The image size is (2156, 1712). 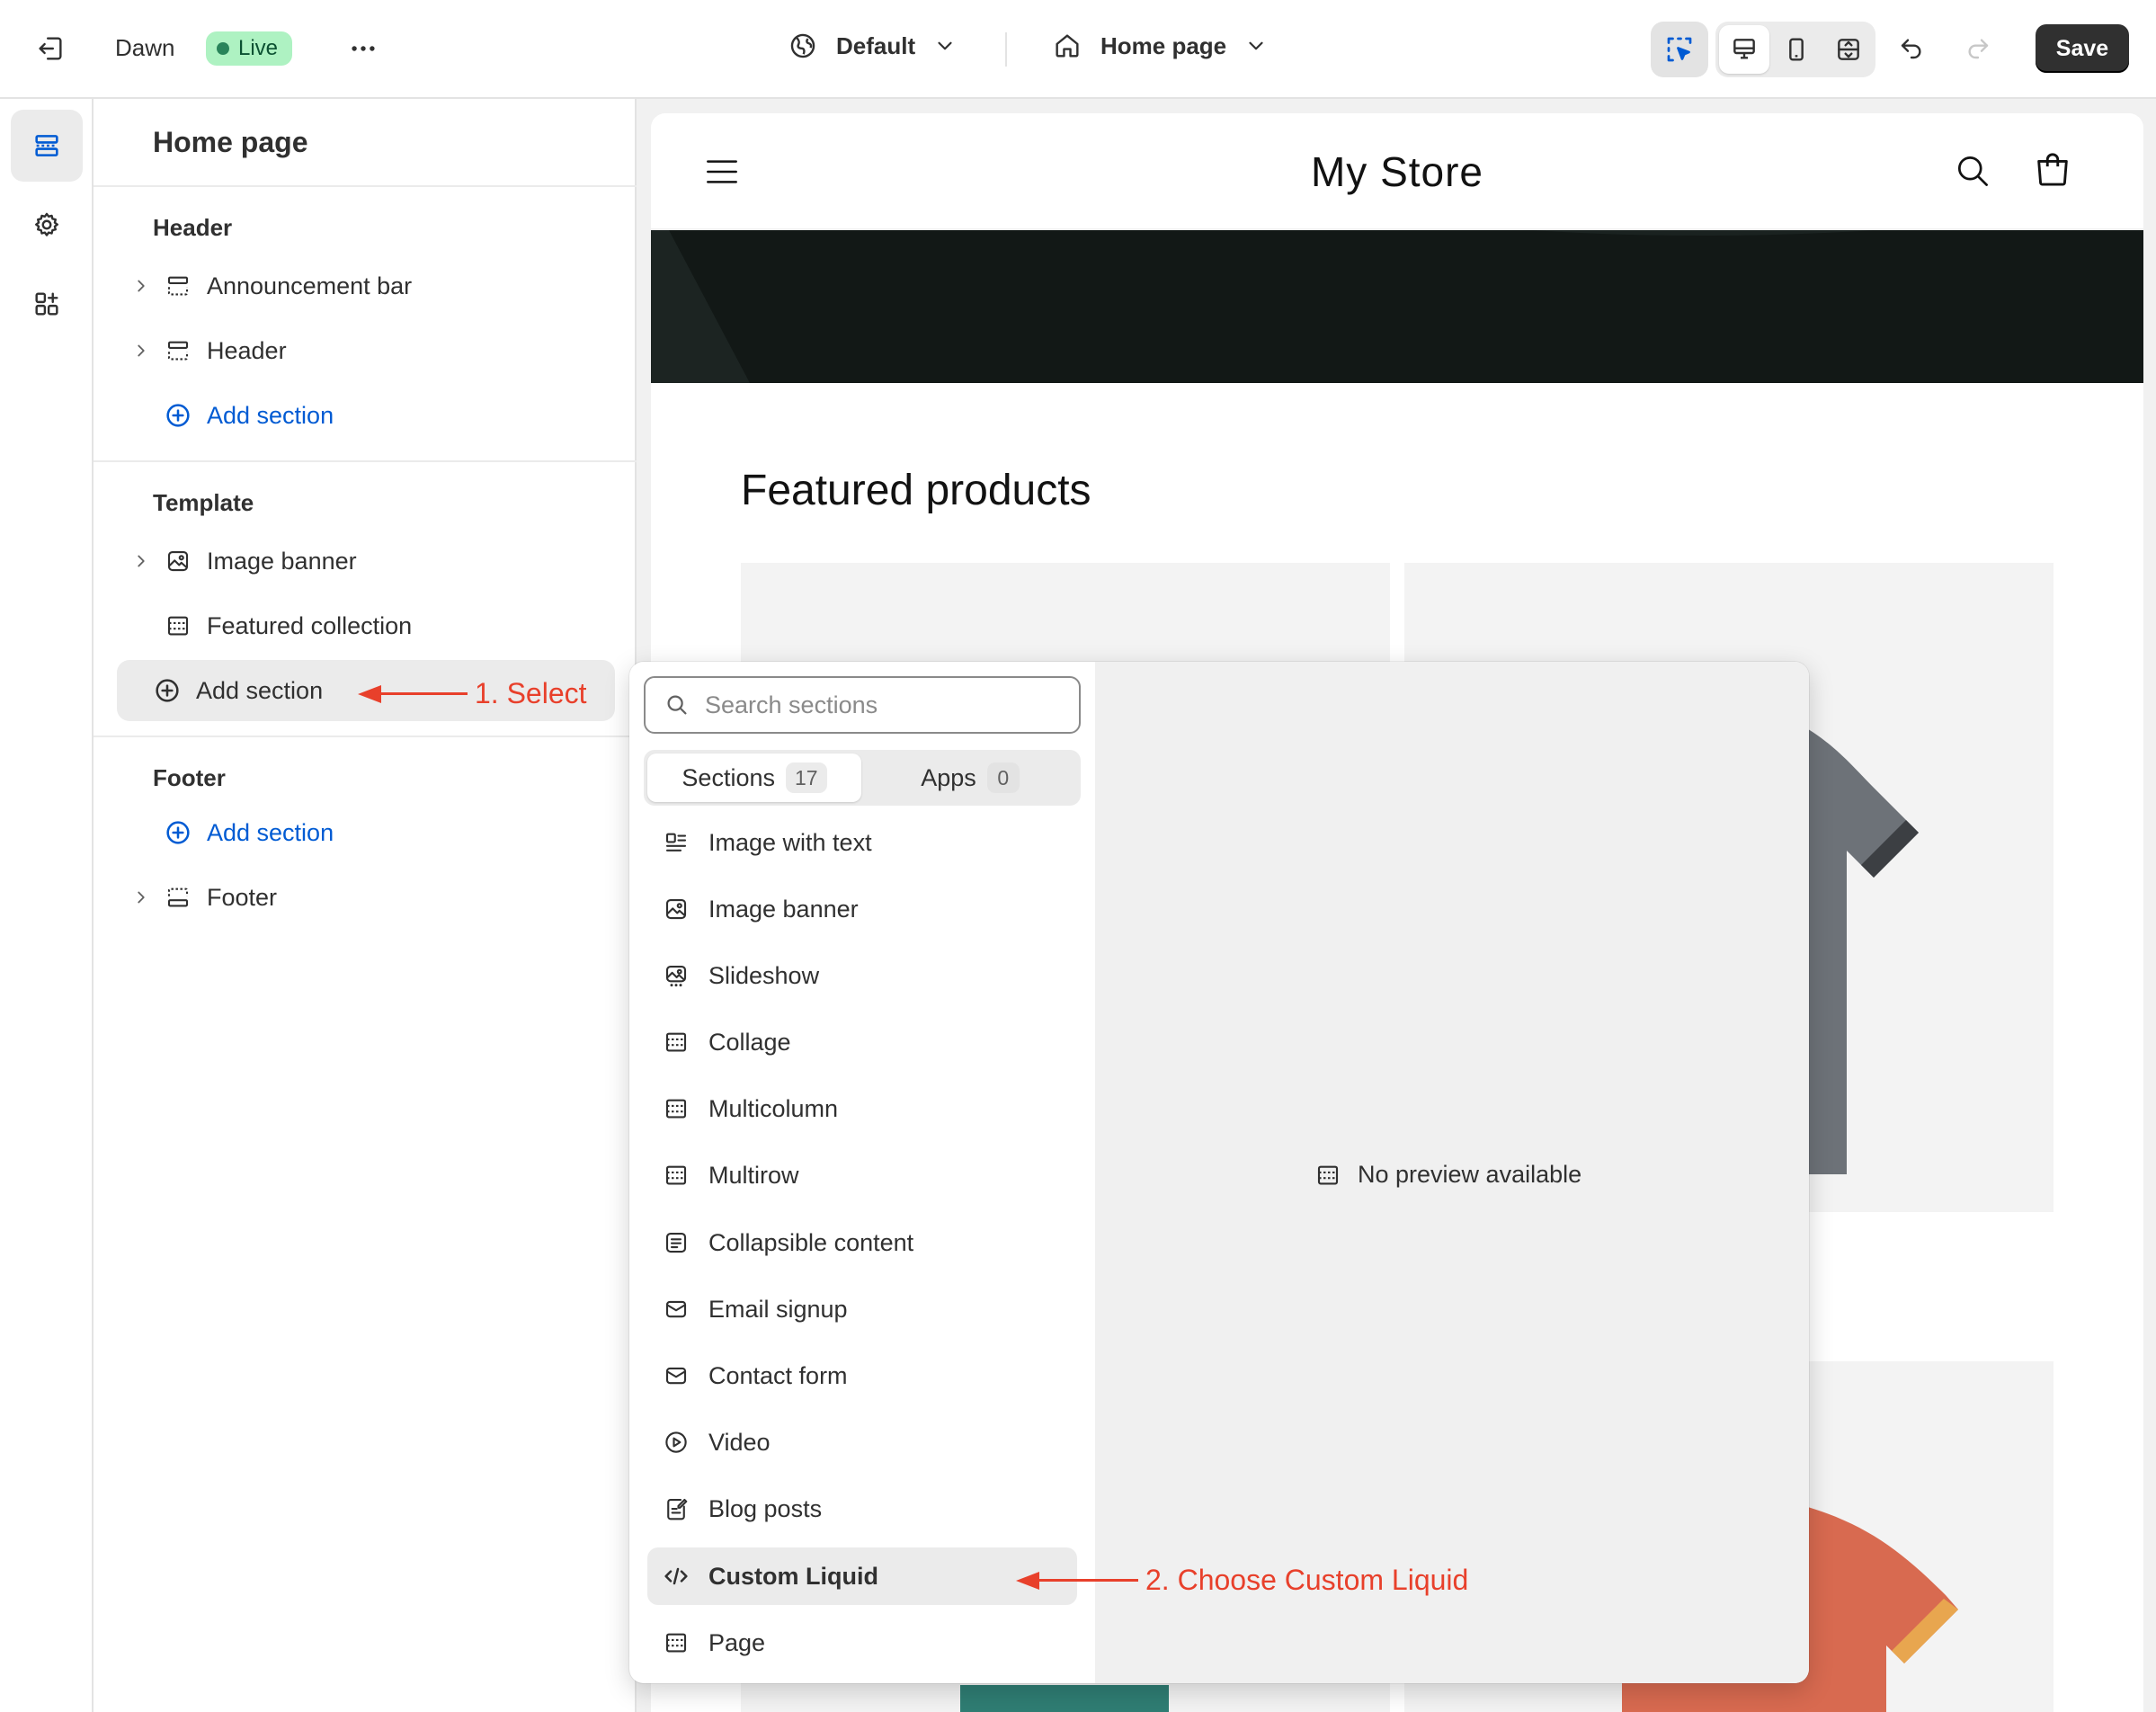 What do you see at coordinates (862, 1643) in the screenshot?
I see `section-option-page: Page` at bounding box center [862, 1643].